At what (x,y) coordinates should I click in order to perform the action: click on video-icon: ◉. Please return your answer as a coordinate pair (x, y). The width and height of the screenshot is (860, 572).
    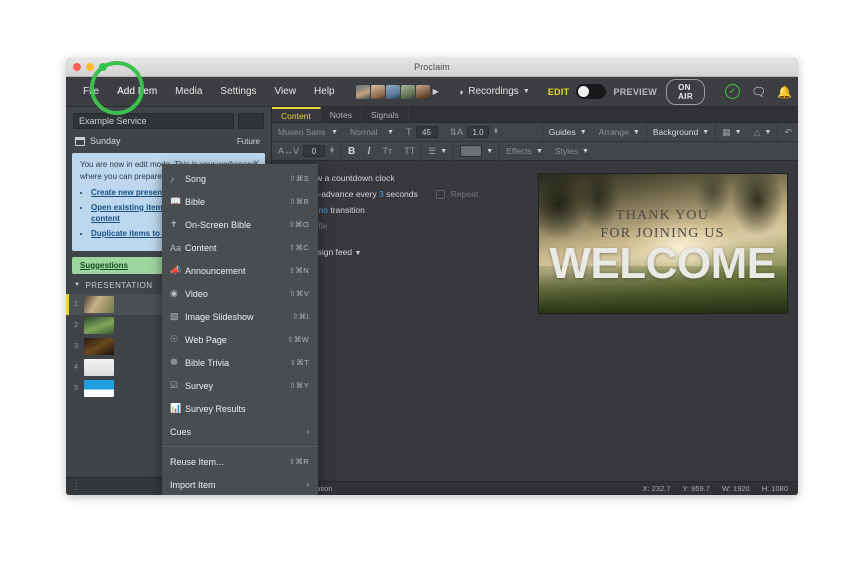
    Looking at the image, I should click on (174, 293).